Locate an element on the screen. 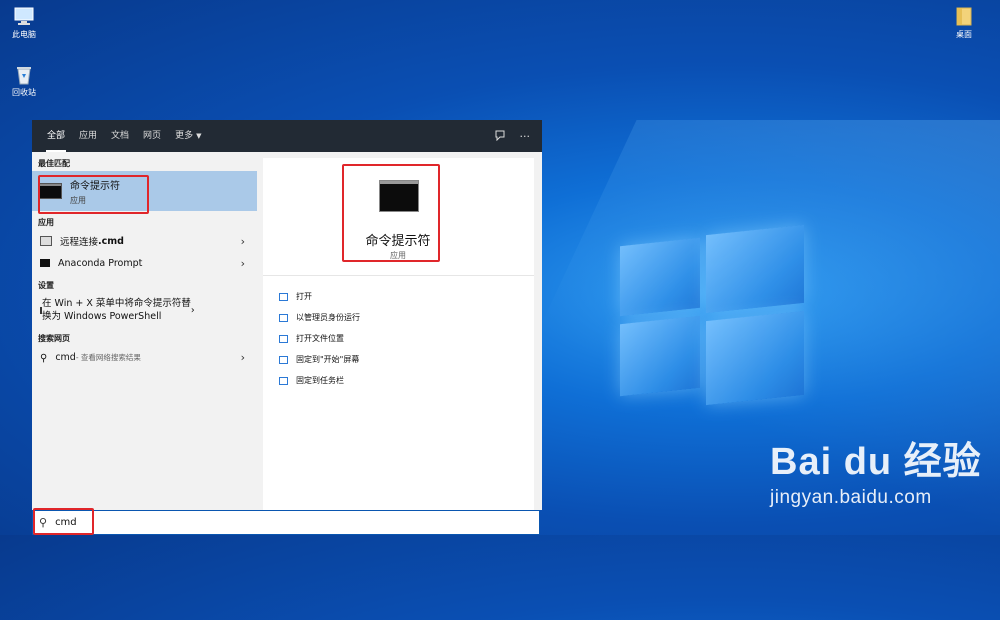 Image resolution: width=1000 pixels, height=620 pixels. recycle-bin-icon is located at coordinates (24, 74).